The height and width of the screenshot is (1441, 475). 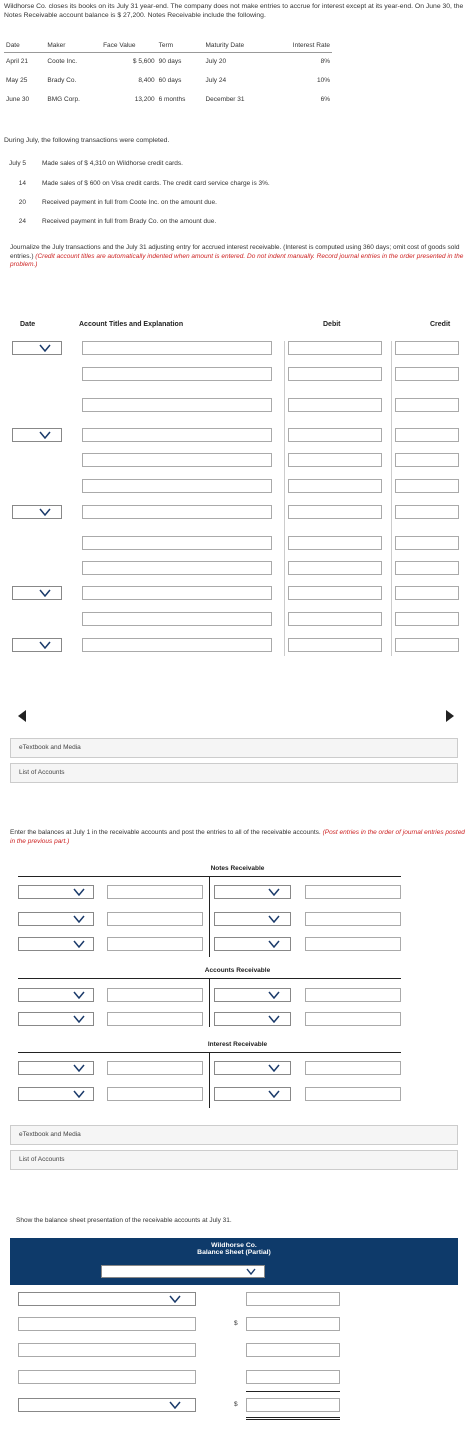 I want to click on table-cell: 10%, so click(x=323, y=80).